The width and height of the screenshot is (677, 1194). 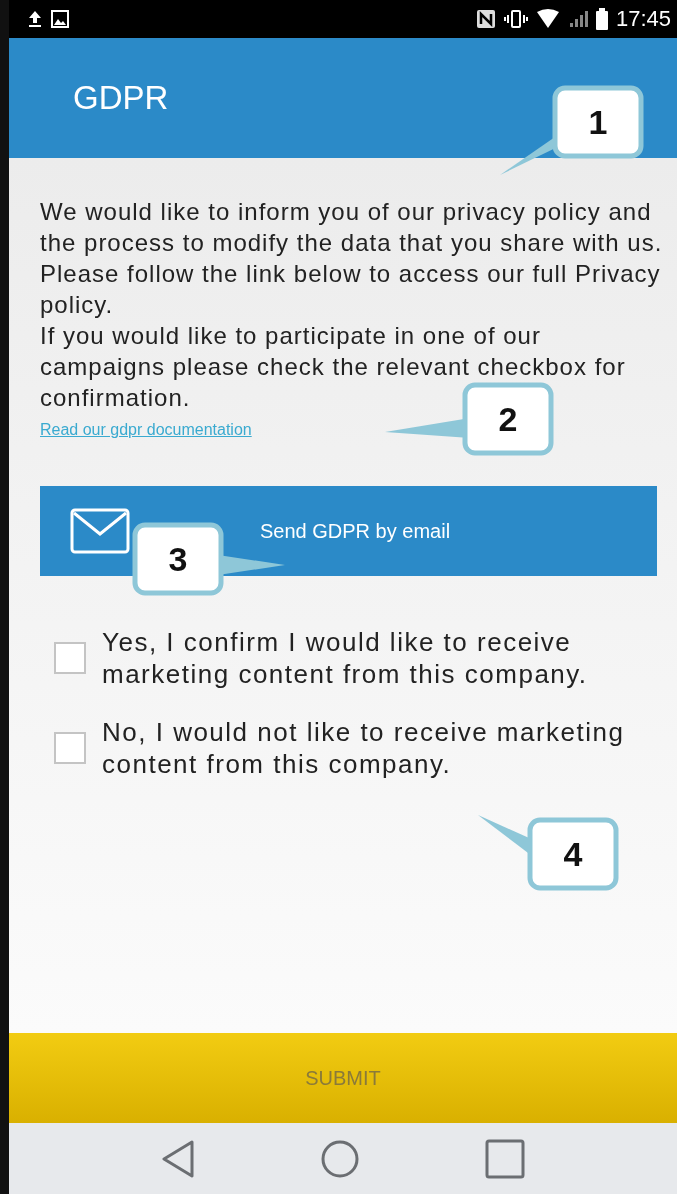 What do you see at coordinates (35, 19) in the screenshot?
I see `upload-icon` at bounding box center [35, 19].